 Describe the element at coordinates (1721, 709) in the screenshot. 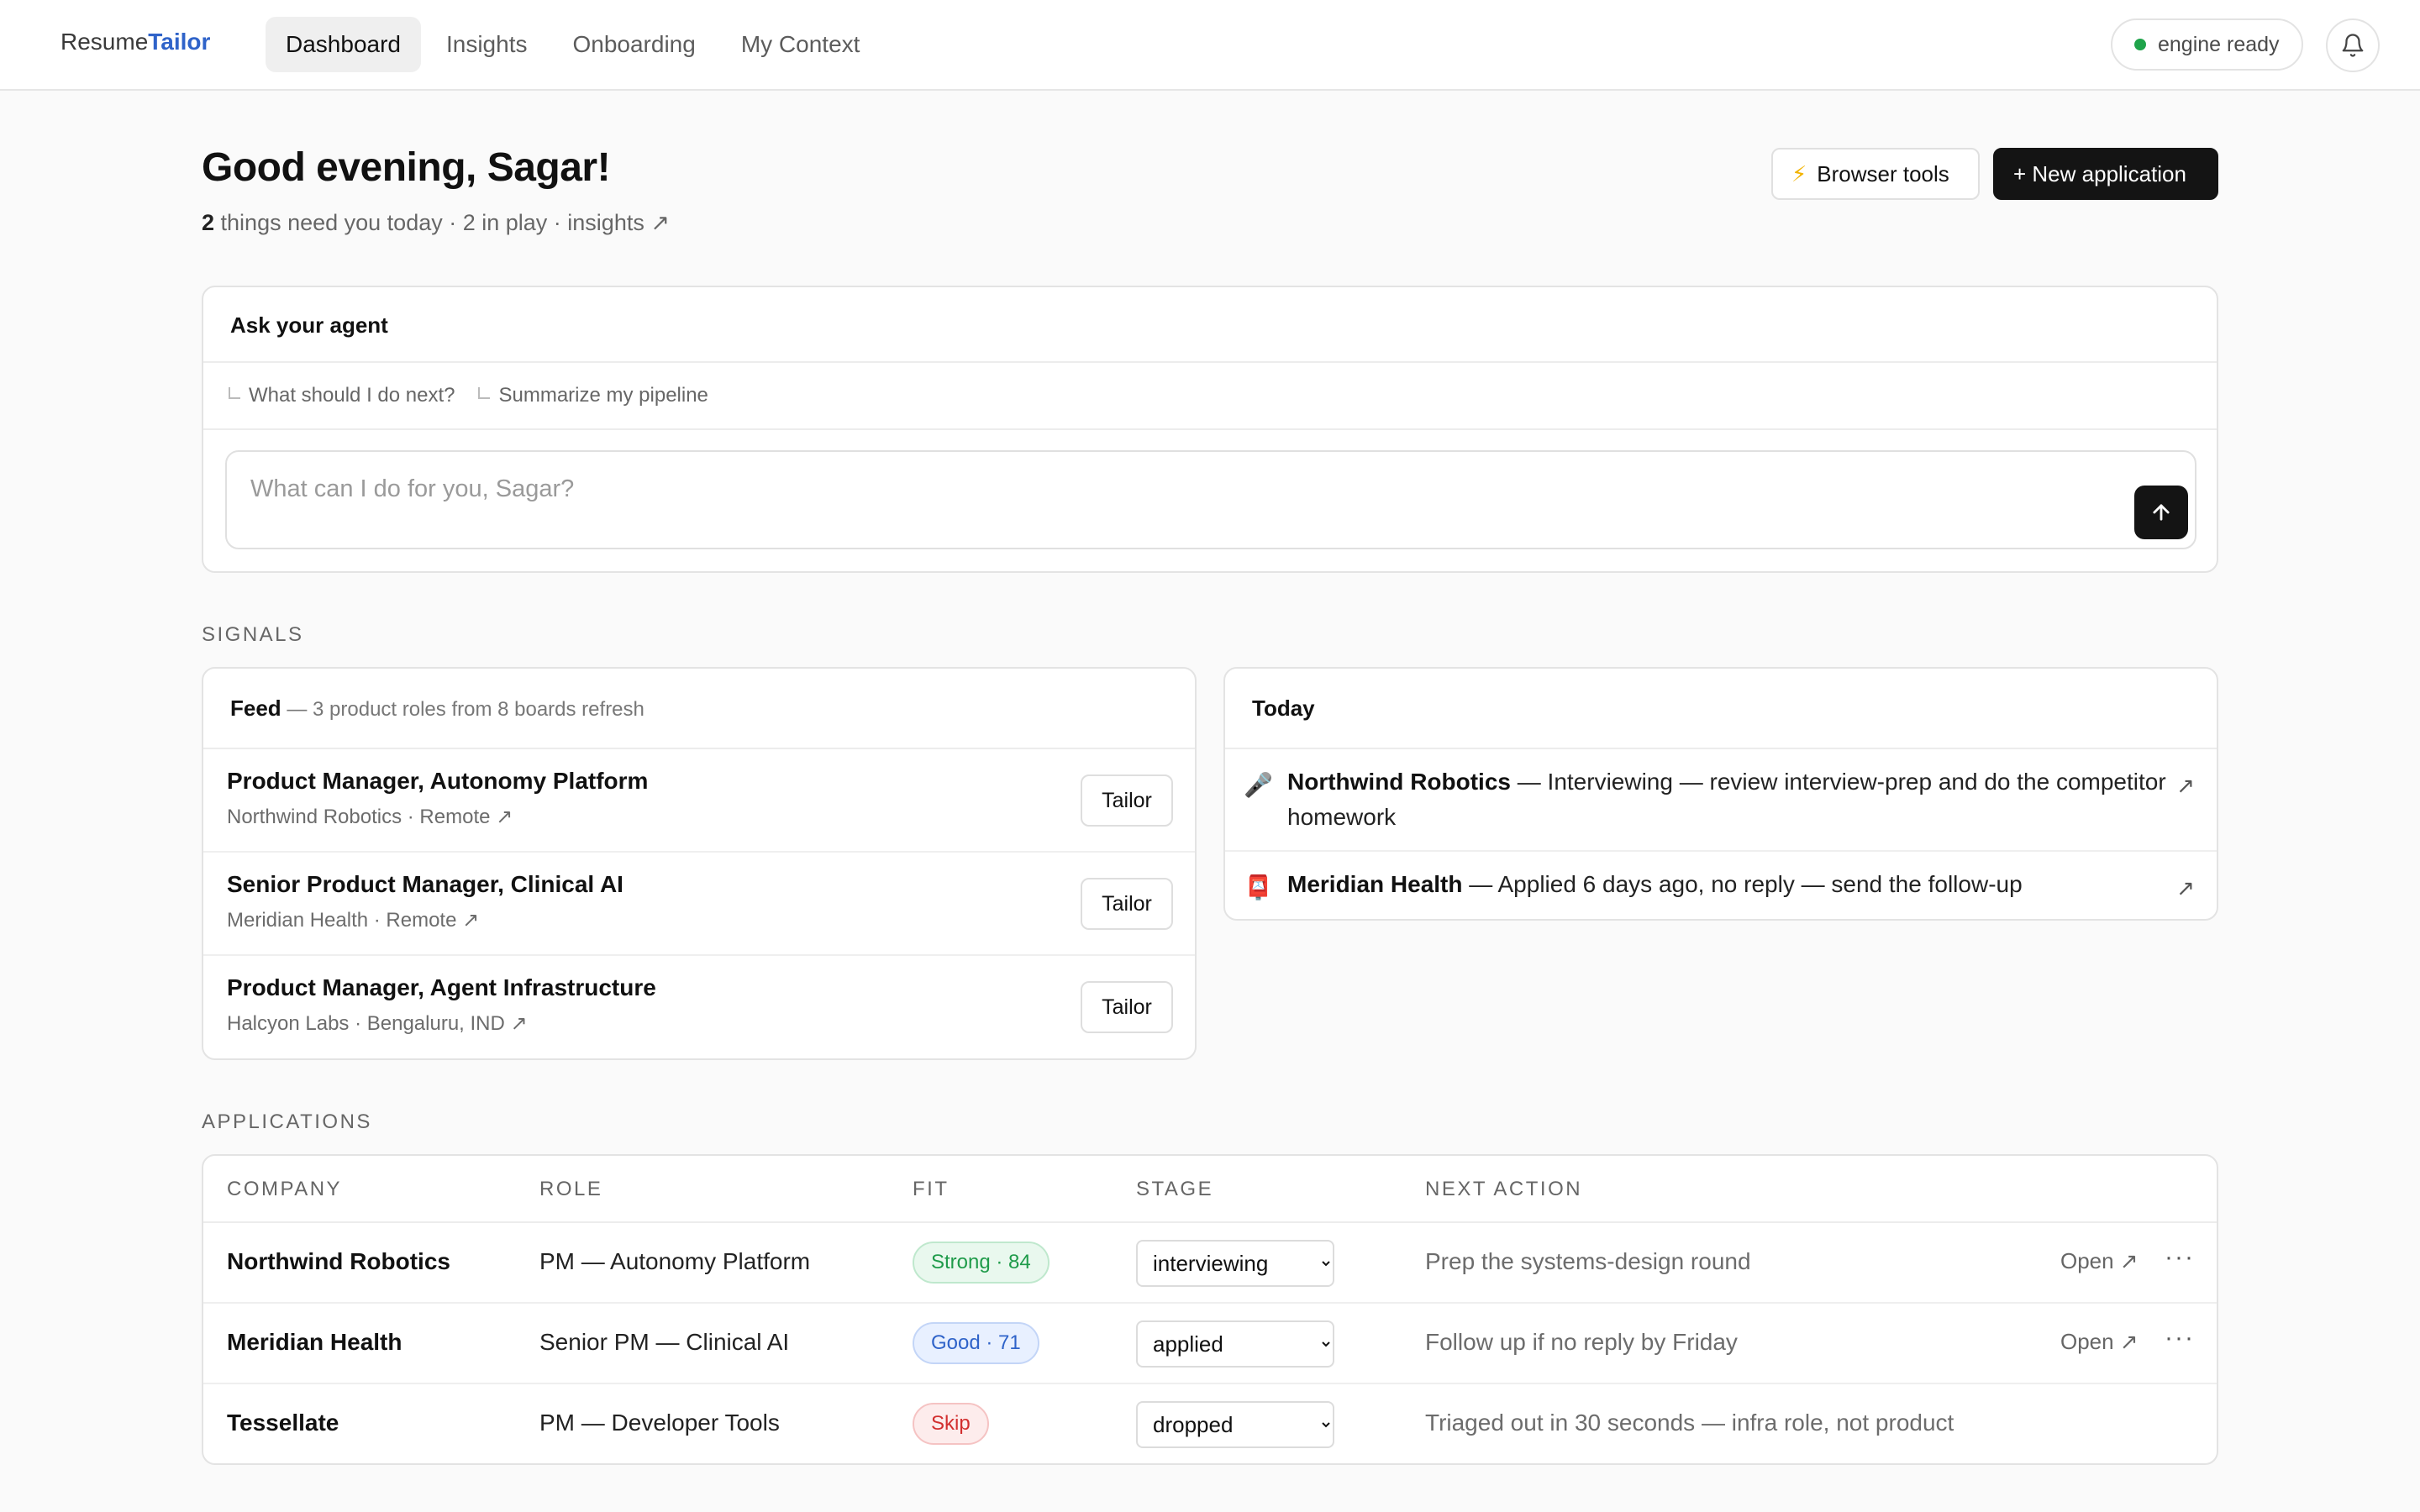

I see `today-title: Today` at that location.